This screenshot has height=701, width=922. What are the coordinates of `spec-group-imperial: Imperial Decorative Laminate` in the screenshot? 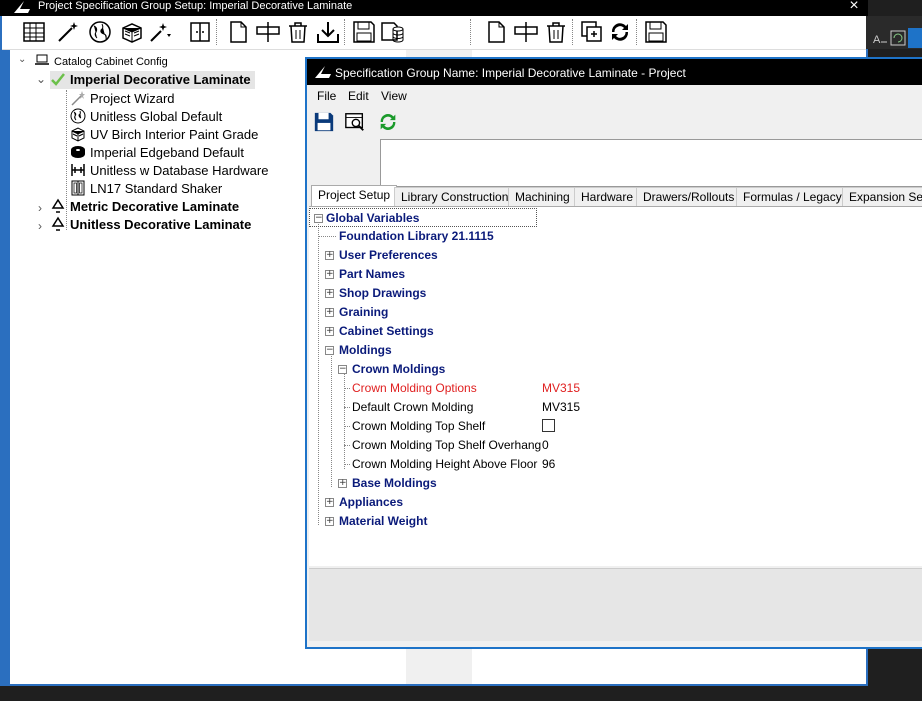 It's located at (152, 80).